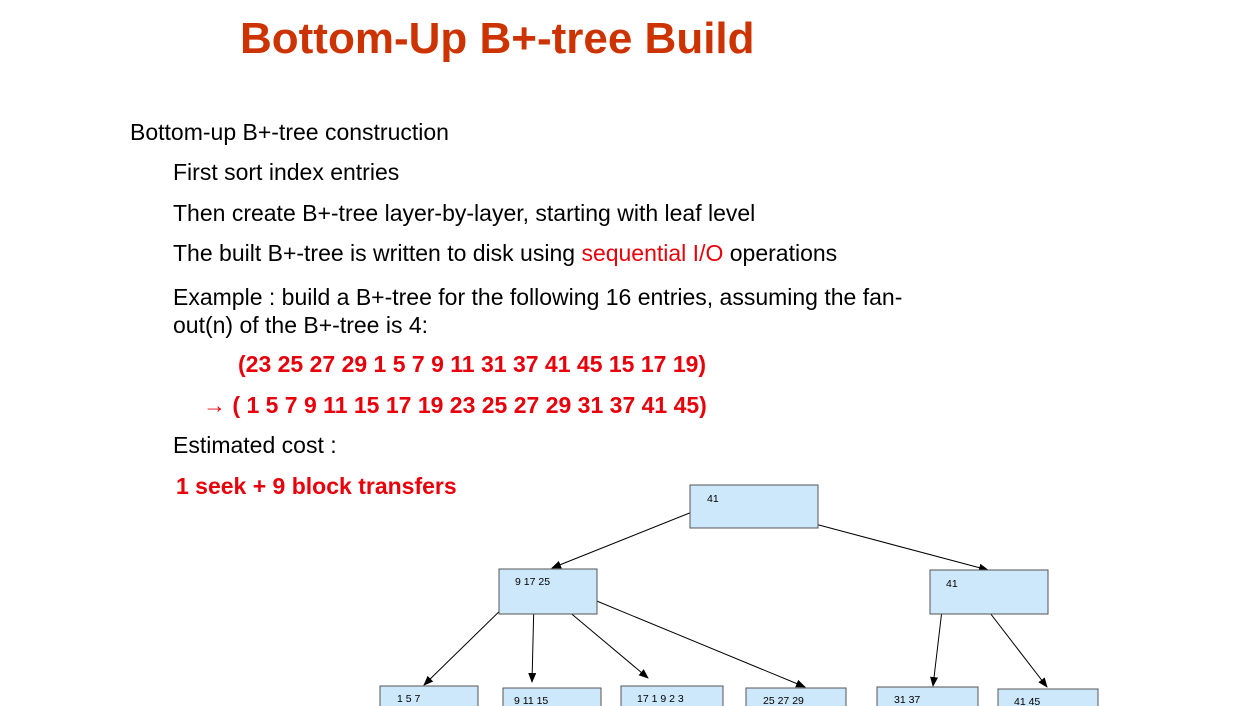 This screenshot has width=1254, height=706. What do you see at coordinates (552, 696) in the screenshot?
I see `tree-leaf-node-2: 9 11 15` at bounding box center [552, 696].